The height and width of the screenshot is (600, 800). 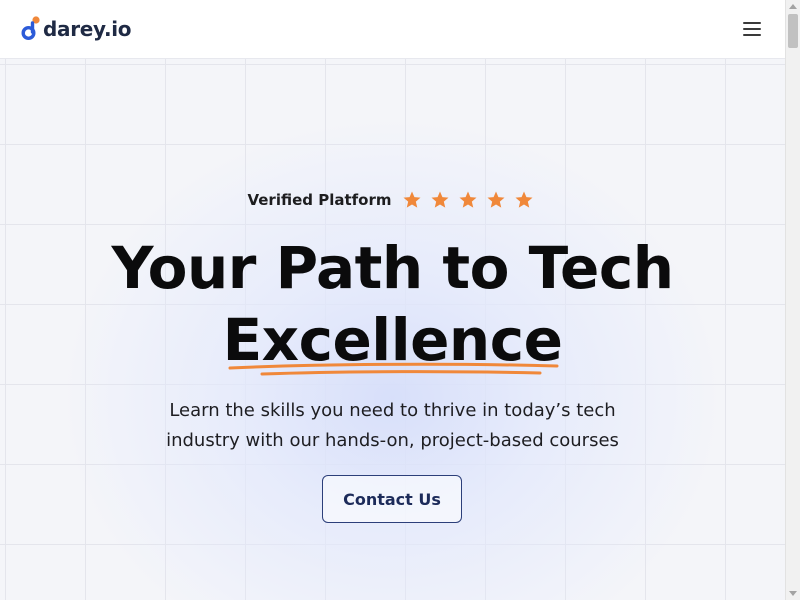 What do you see at coordinates (793, 31) in the screenshot?
I see `scrollbar-thumb` at bounding box center [793, 31].